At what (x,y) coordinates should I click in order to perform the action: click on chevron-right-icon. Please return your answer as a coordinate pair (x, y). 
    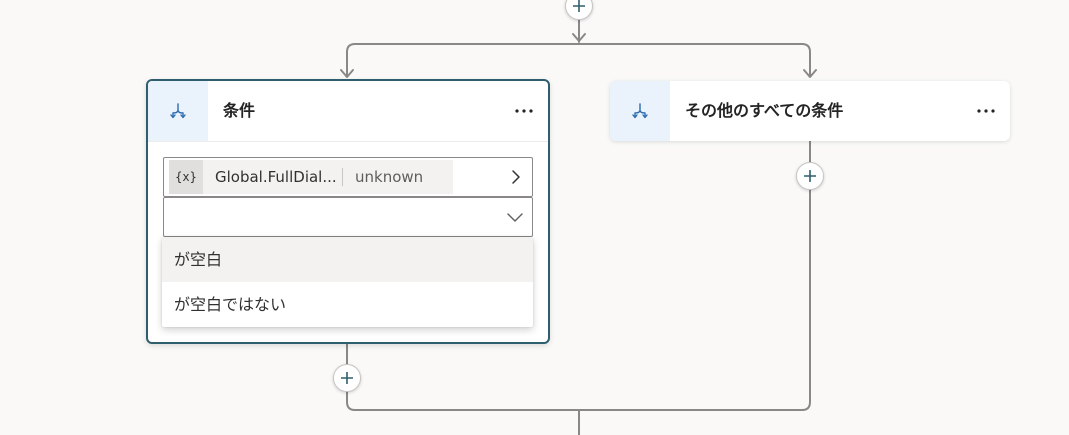
    Looking at the image, I should click on (516, 177).